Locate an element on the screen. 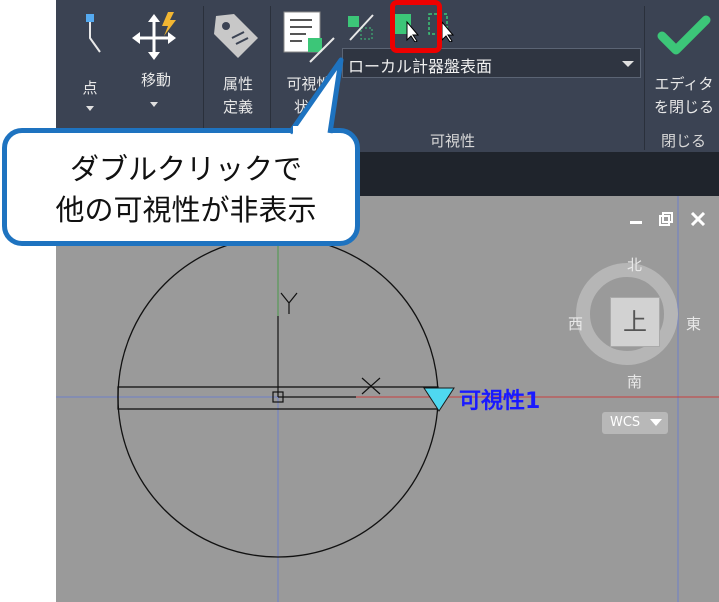  visibility-state-dropdown: ローカル計器盤表面 is located at coordinates (491, 63).